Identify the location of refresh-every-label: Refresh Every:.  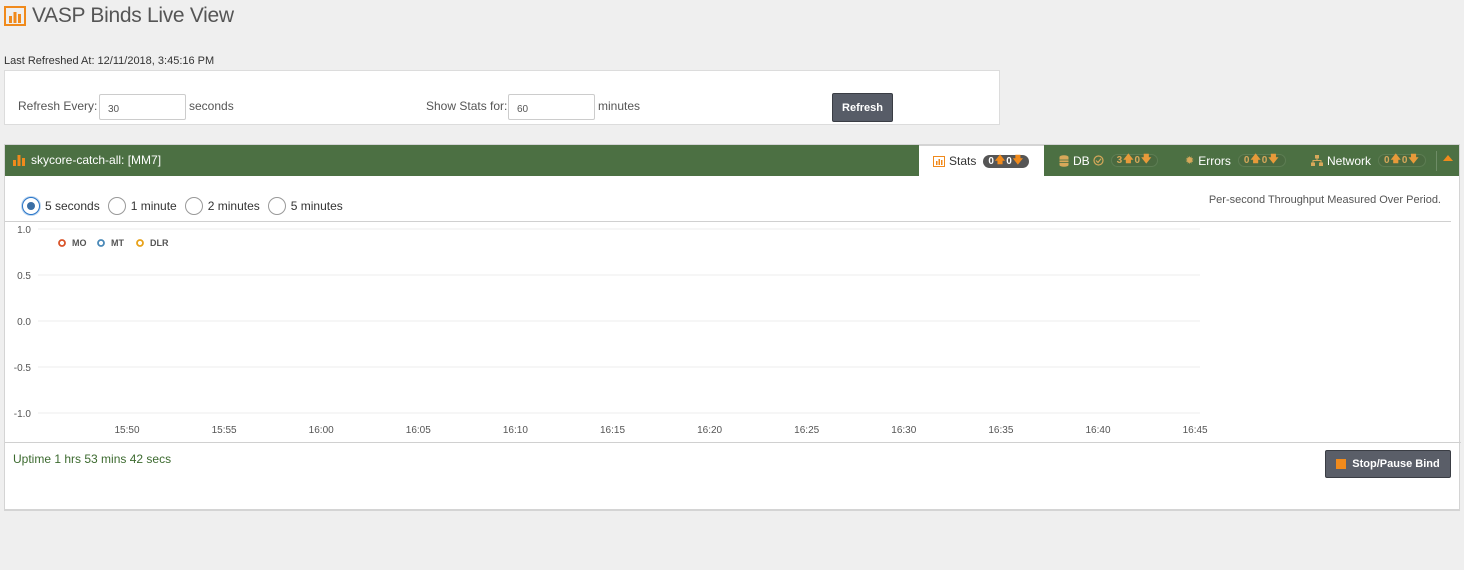
(58, 106).